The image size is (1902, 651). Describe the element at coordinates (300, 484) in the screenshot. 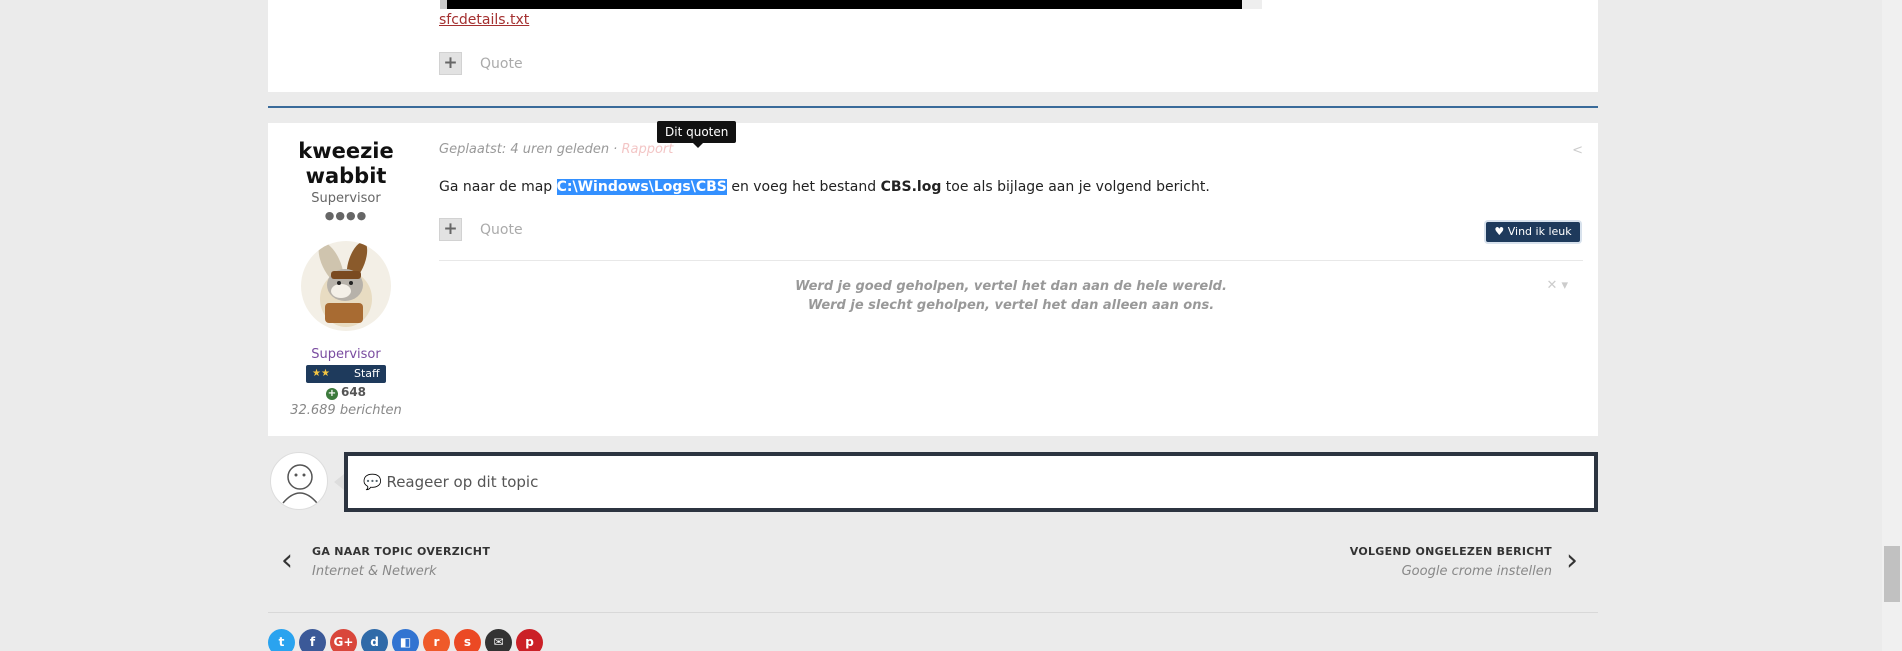

I see `user-avatar-icon` at that location.